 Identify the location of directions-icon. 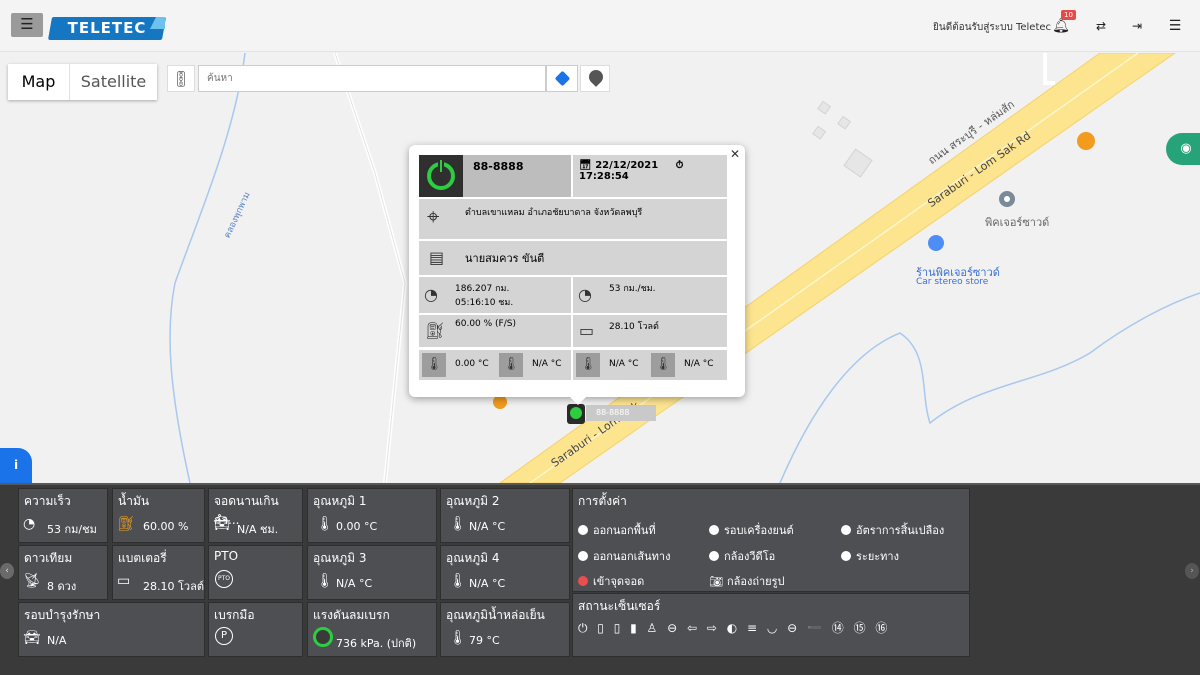
(562, 78).